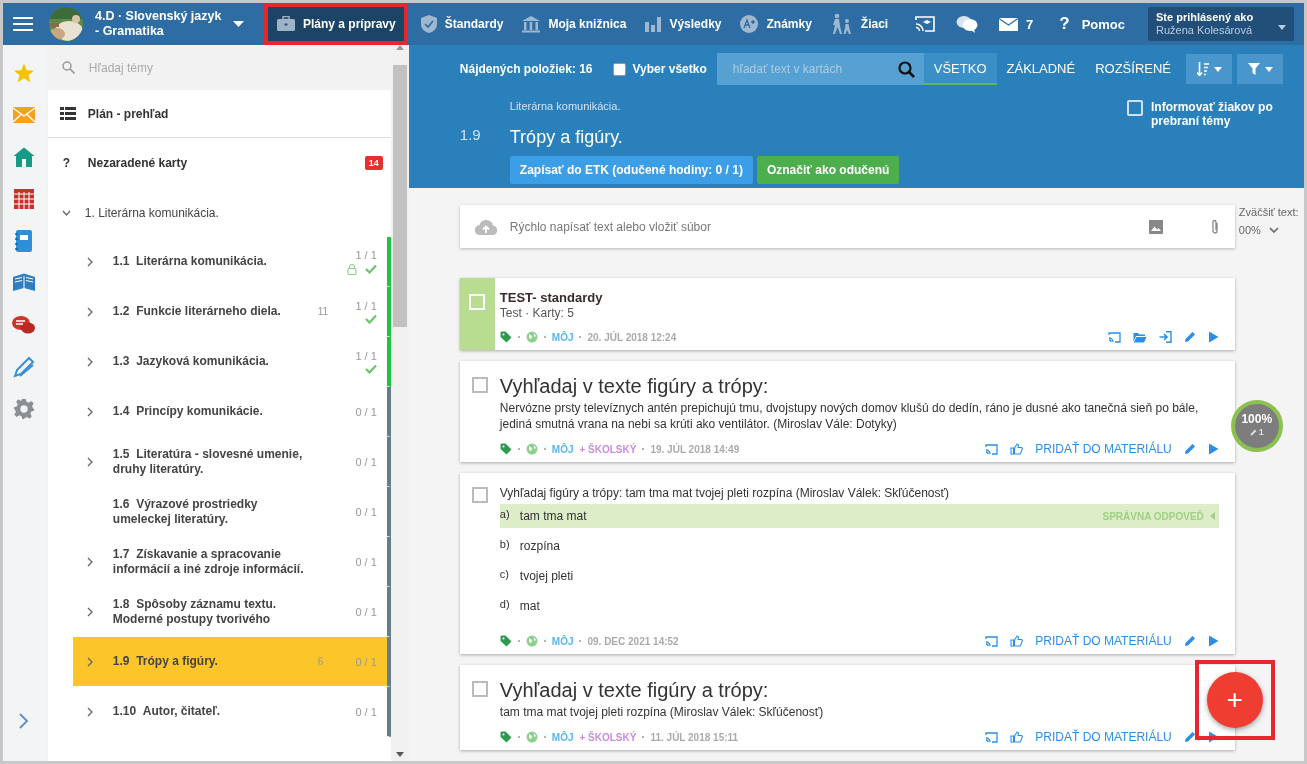 The width and height of the screenshot is (1307, 764). I want to click on shield-icon, so click(428, 24).